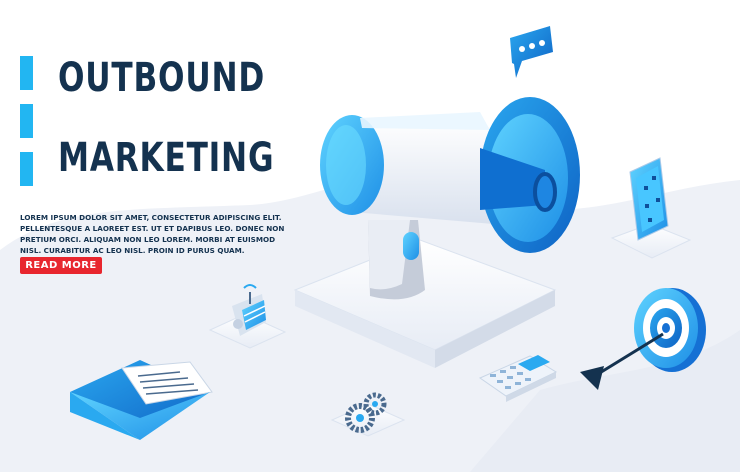 This screenshot has width=740, height=472. Describe the element at coordinates (166, 158) in the screenshot. I see `hero-title-line2: MARKETING` at that location.